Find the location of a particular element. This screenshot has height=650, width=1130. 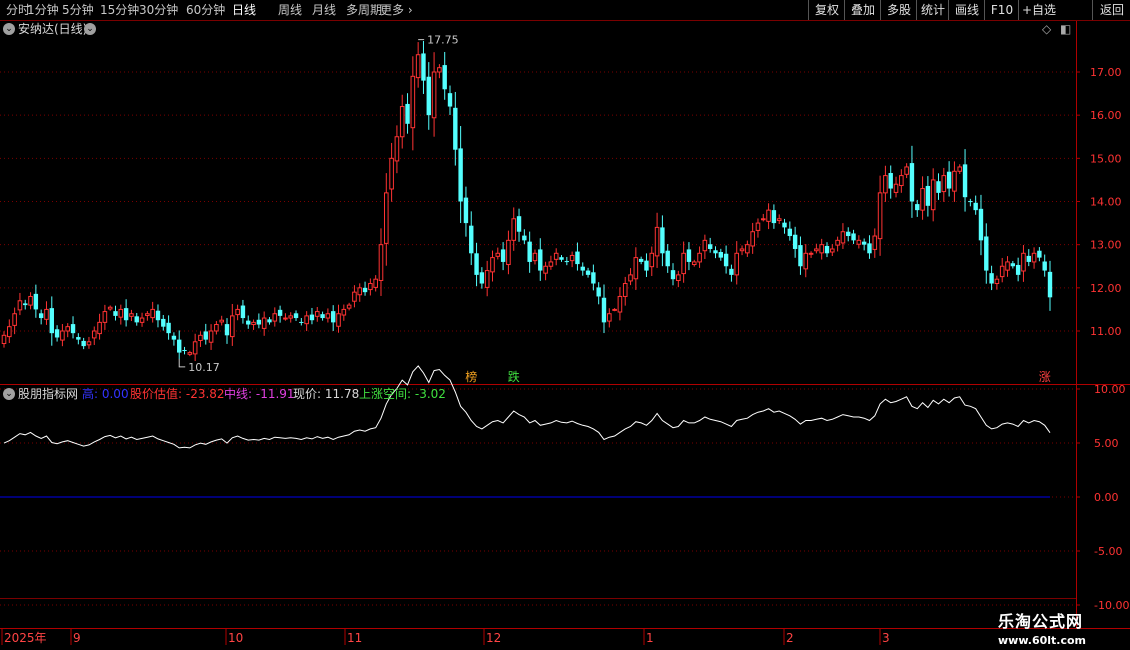

ind-label-3: -5.00 is located at coordinates (1108, 551).